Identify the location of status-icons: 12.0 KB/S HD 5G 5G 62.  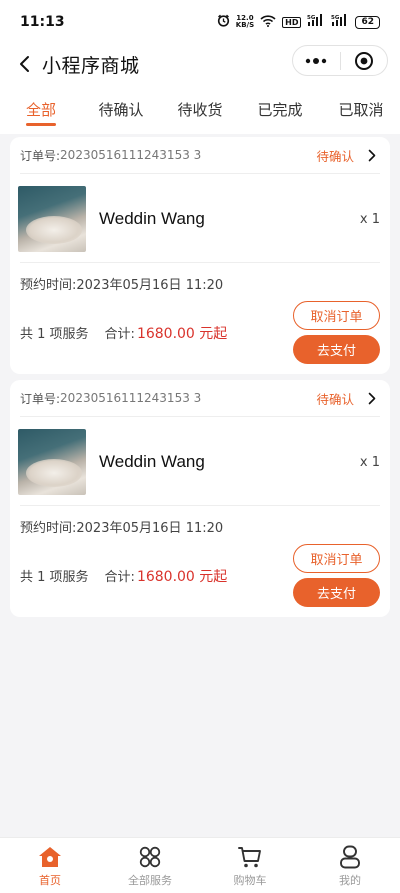
(298, 22).